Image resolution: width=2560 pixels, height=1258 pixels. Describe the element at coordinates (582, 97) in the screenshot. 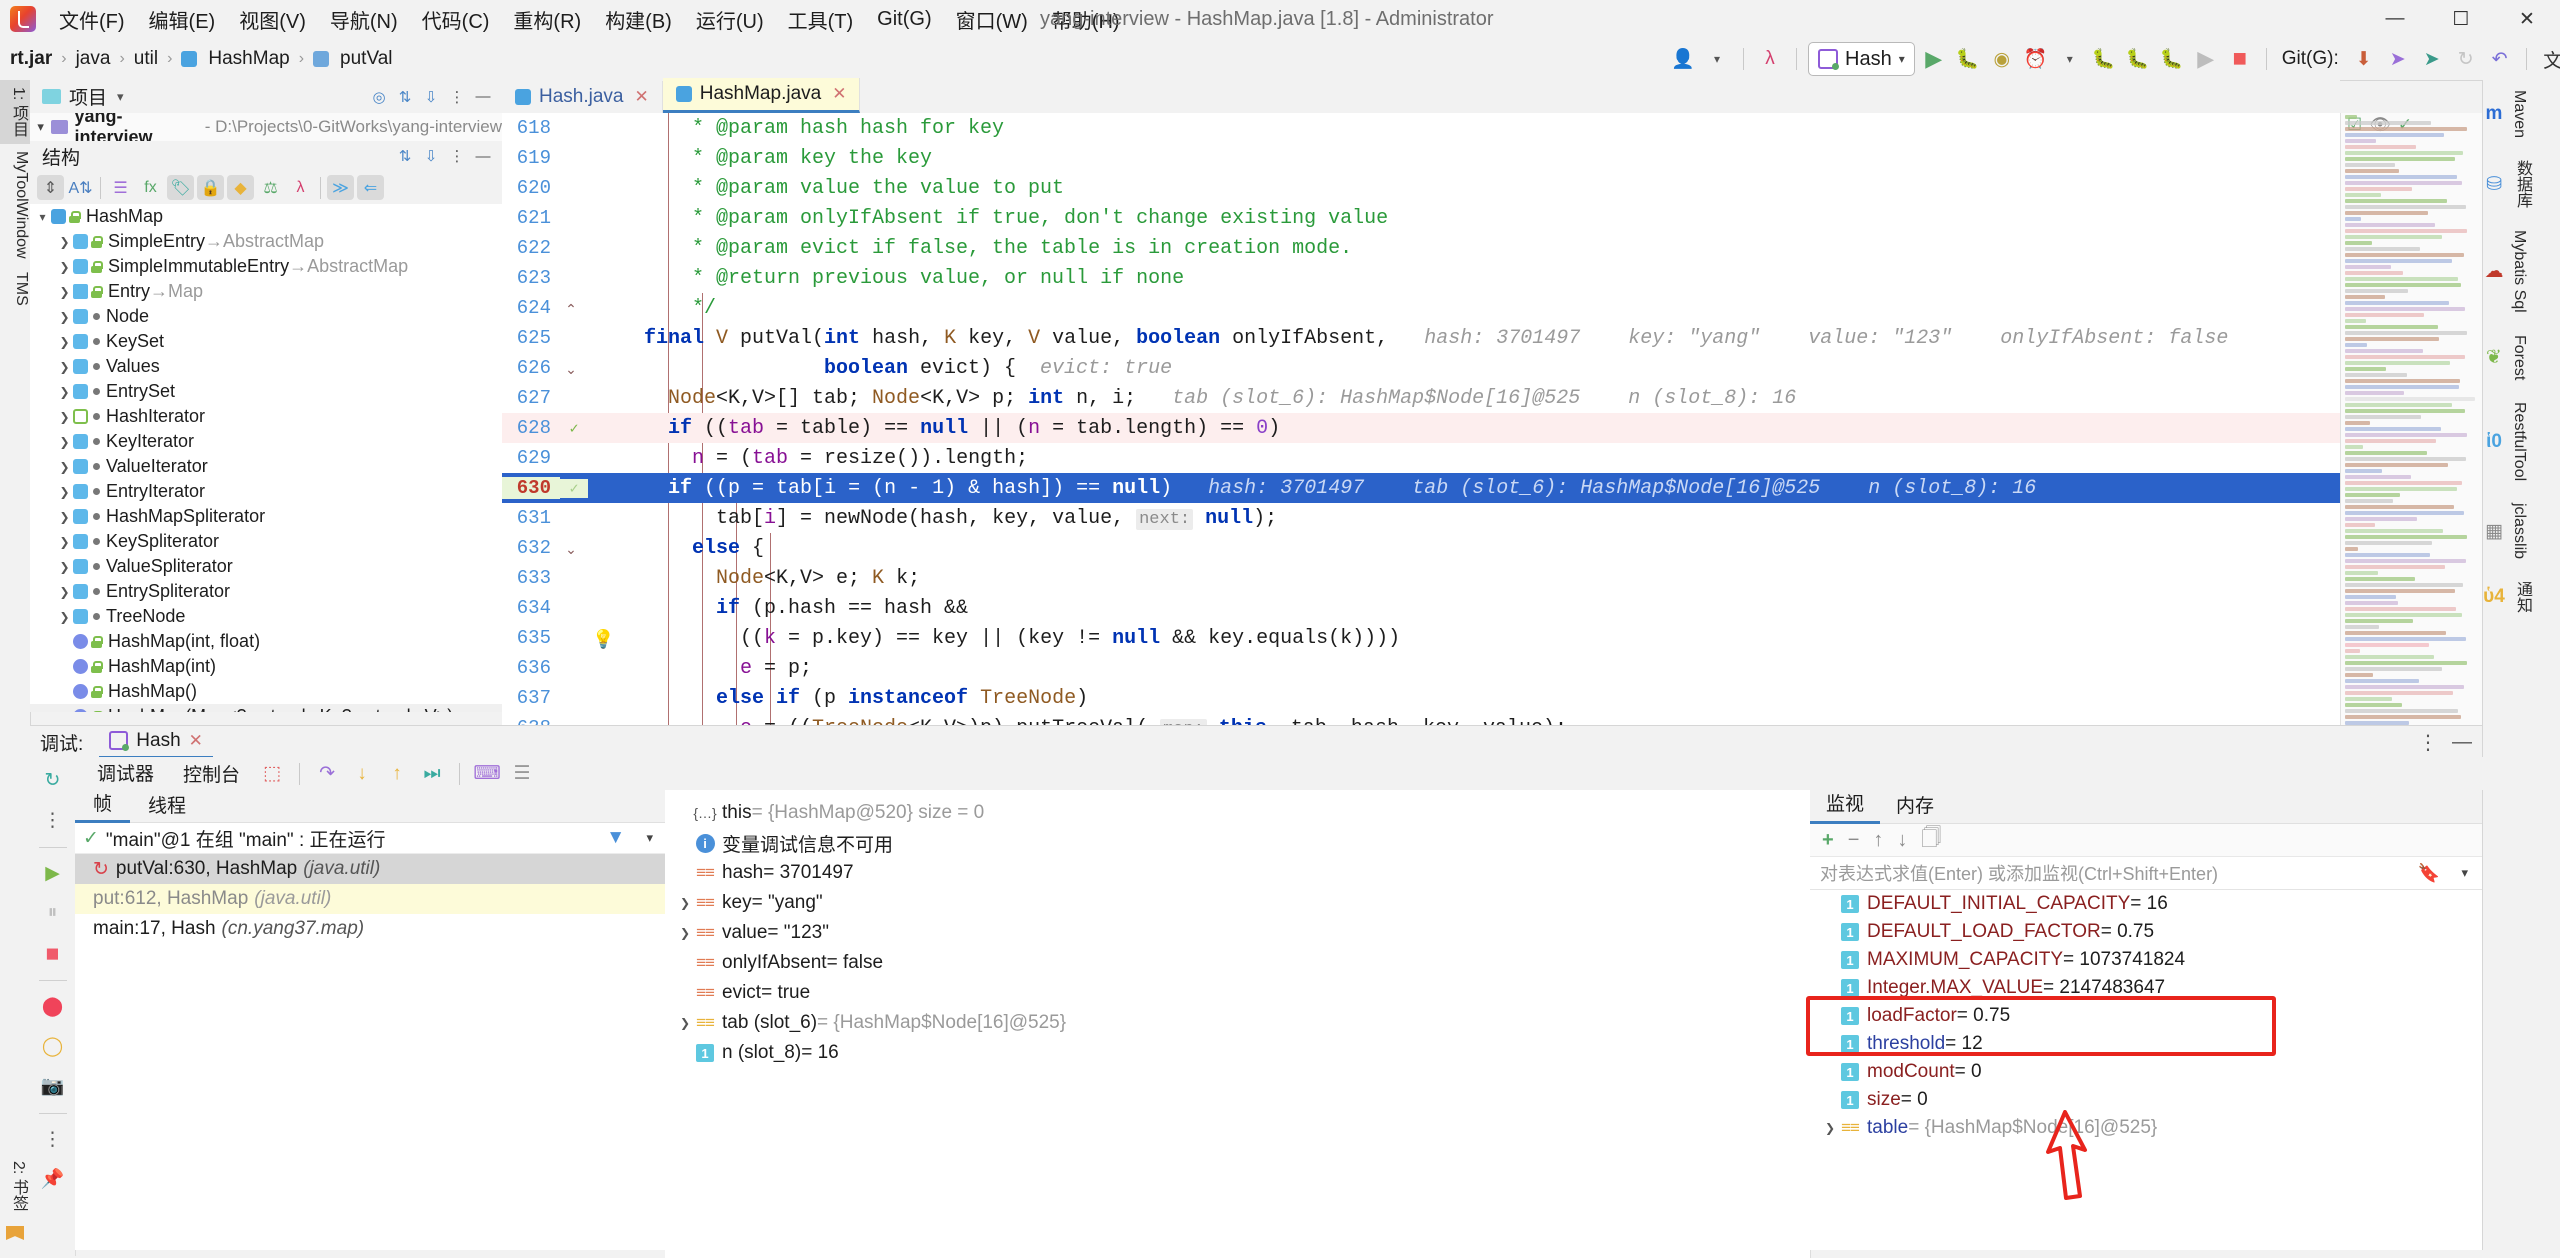

I see `editor-tab-hash-java: Hash.java ✕` at that location.